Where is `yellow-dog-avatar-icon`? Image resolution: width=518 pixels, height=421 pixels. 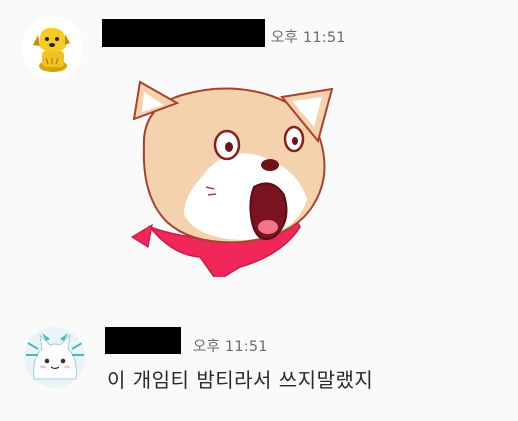 yellow-dog-avatar-icon is located at coordinates (52, 47).